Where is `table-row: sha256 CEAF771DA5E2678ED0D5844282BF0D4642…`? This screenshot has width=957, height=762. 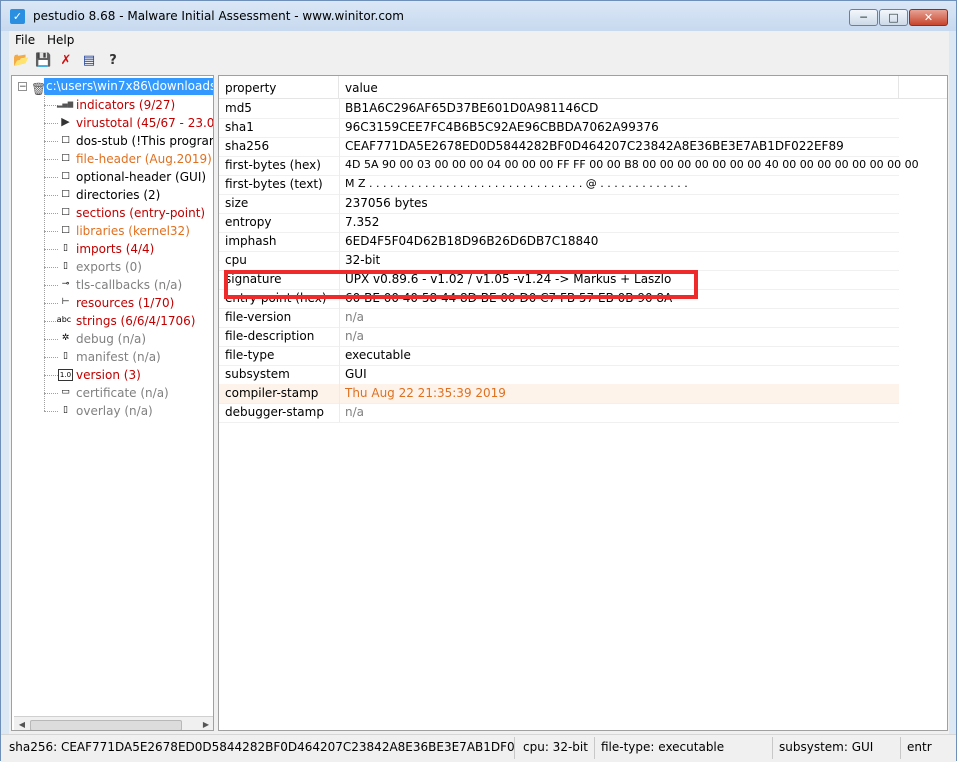 table-row: sha256 CEAF771DA5E2678ED0D5844282BF0D4642… is located at coordinates (559, 147).